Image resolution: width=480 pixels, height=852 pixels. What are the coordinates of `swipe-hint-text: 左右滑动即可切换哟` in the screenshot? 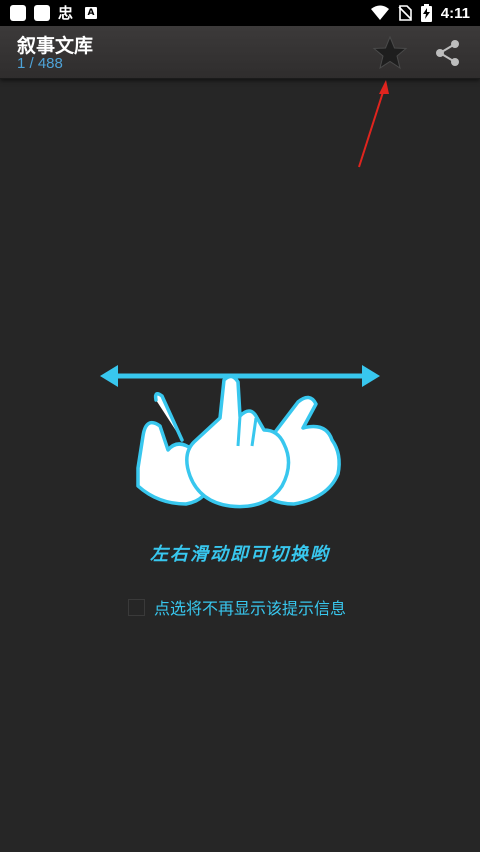 It's located at (240, 554).